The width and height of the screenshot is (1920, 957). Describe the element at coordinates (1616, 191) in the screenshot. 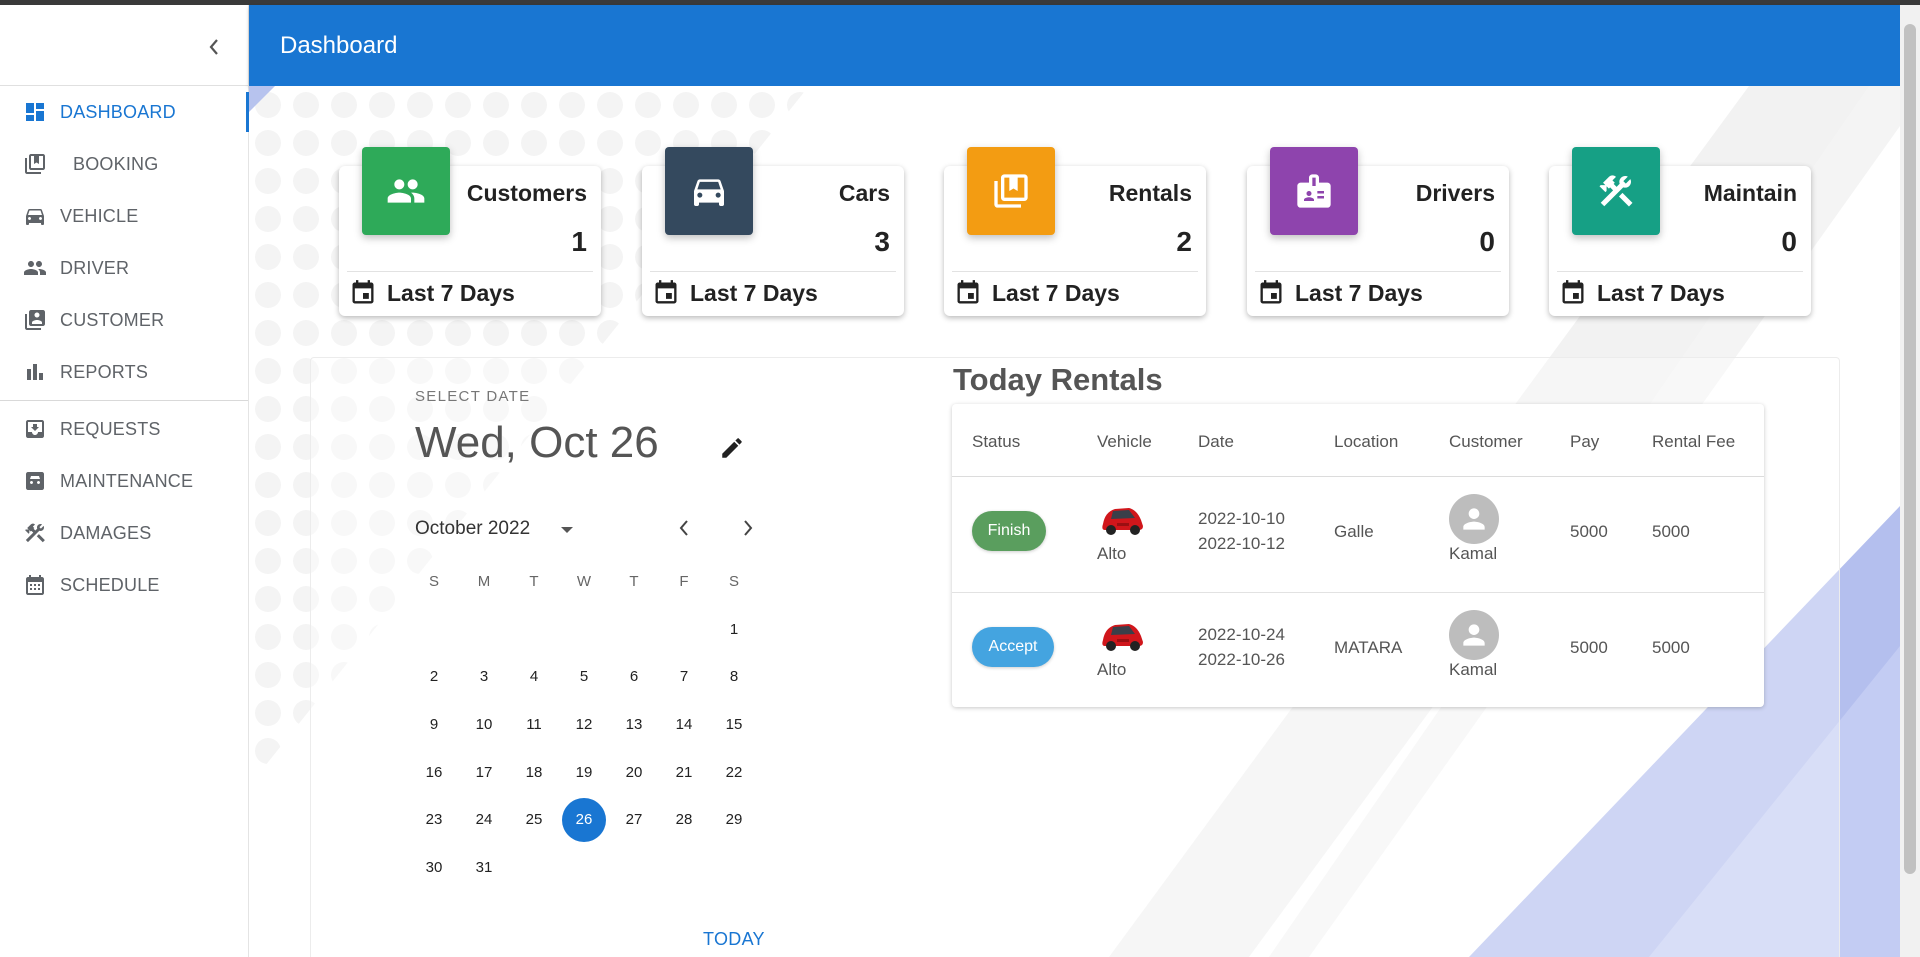

I see `tools-icon` at that location.